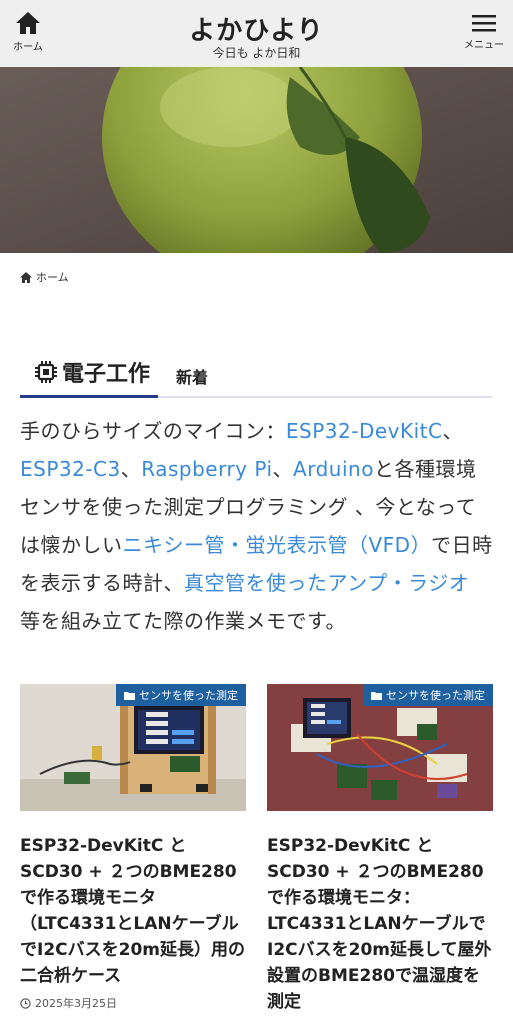 This screenshot has height=1024, width=513. I want to click on category-title: 電子工作, so click(92, 372).